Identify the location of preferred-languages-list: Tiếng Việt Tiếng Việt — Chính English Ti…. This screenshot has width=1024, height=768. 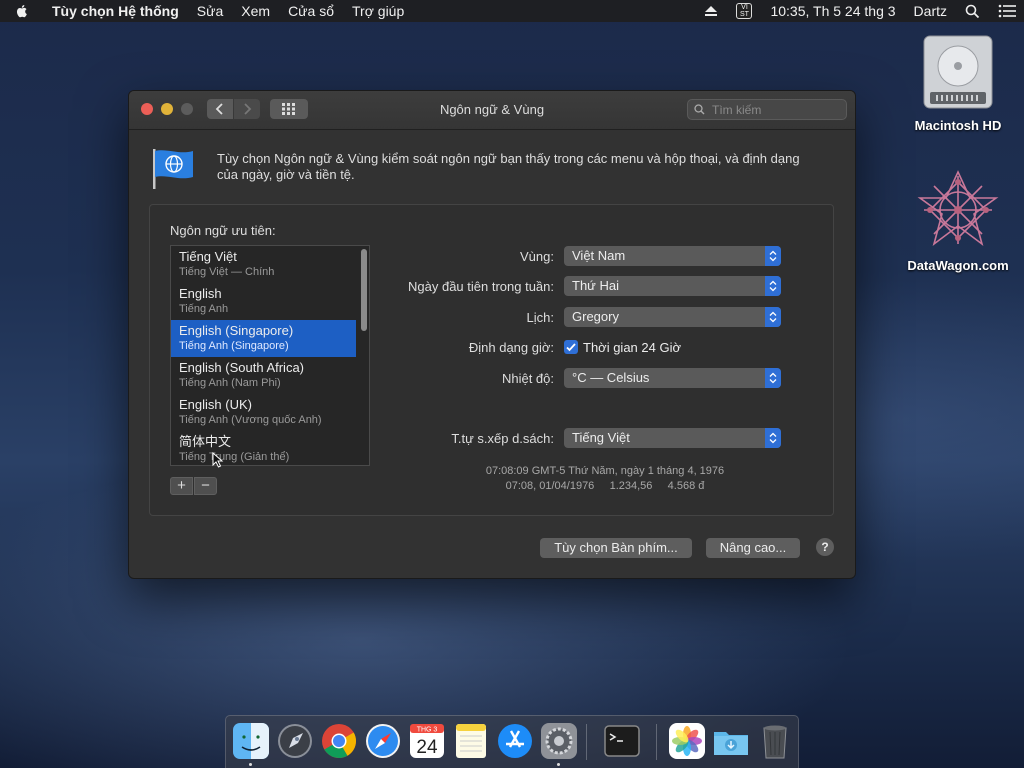
(270, 355).